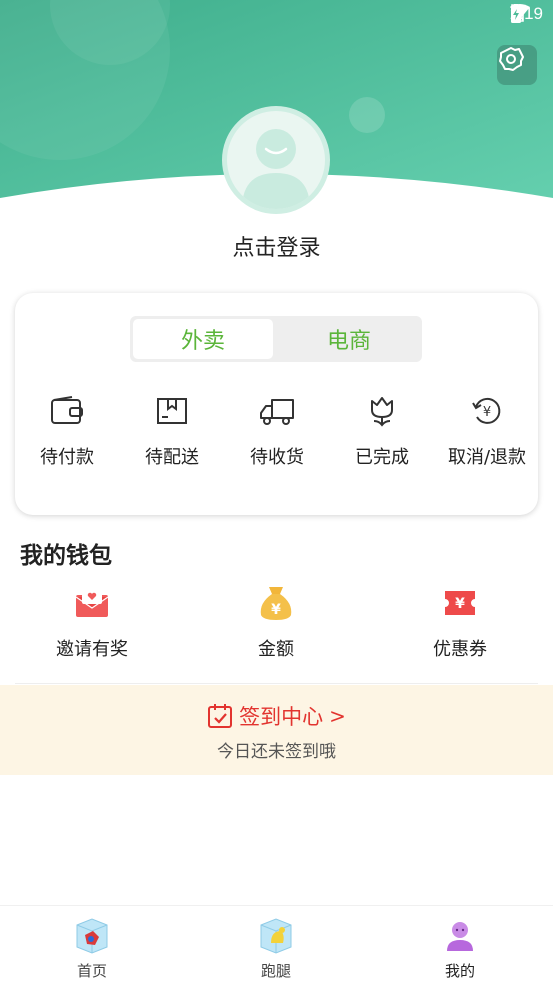 Image resolution: width=553 pixels, height=983 pixels. What do you see at coordinates (460, 623) in the screenshot?
I see `wallet-coupons: ¥ 优惠券` at bounding box center [460, 623].